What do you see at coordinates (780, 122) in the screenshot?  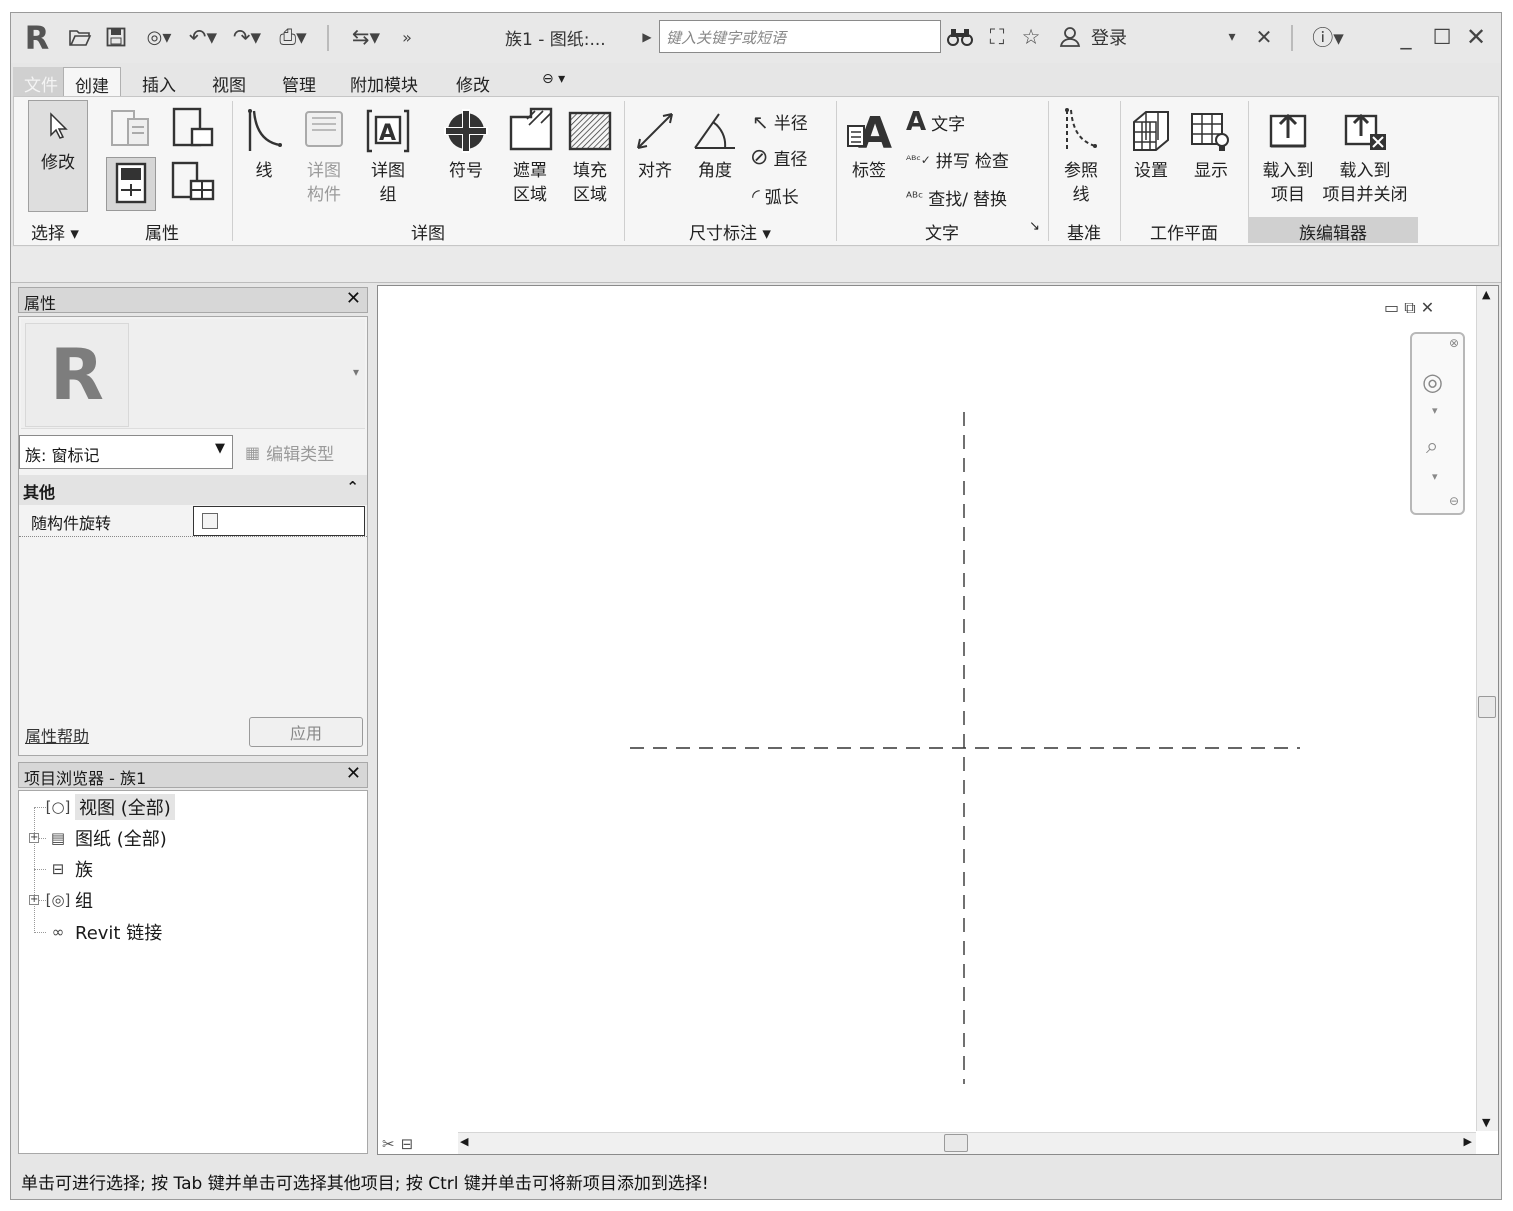 I see `radius-dimension-button: ↖ 半径` at bounding box center [780, 122].